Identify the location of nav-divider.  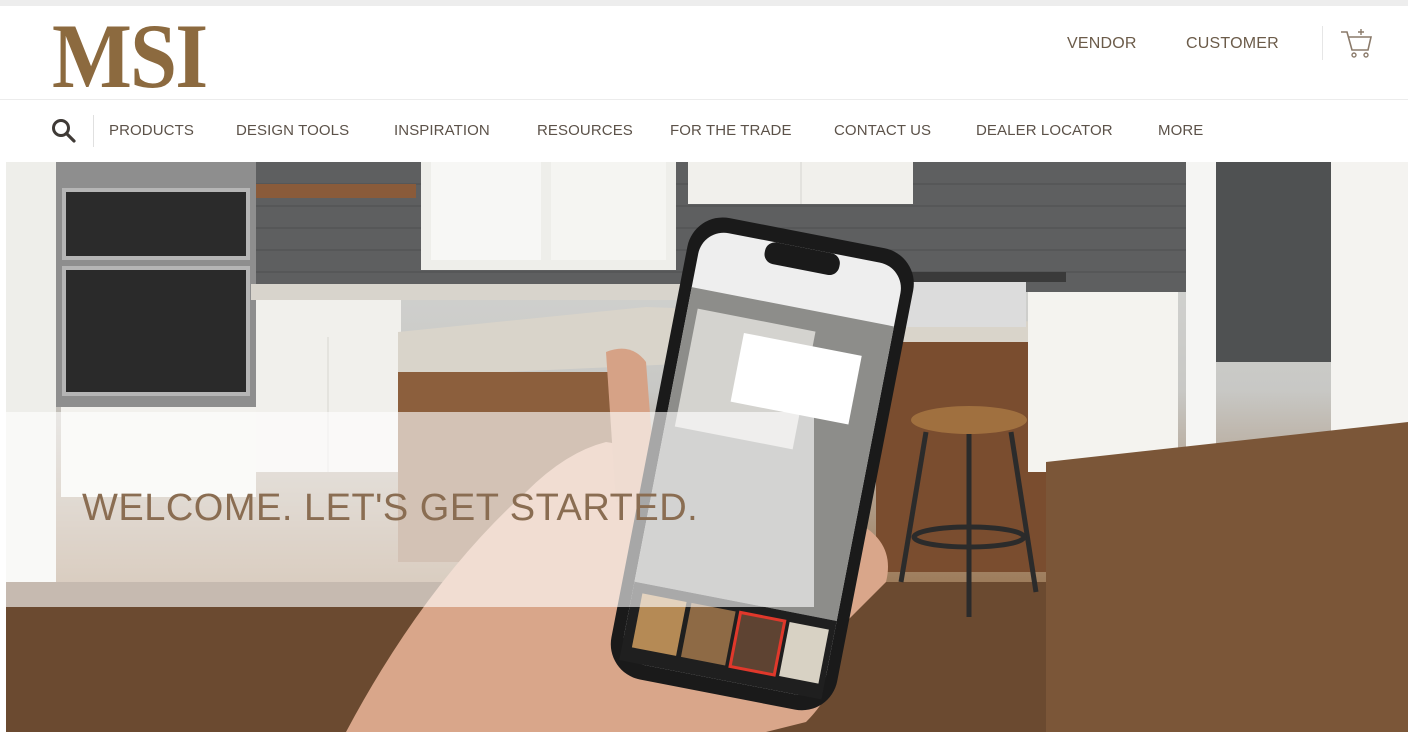
(93, 131).